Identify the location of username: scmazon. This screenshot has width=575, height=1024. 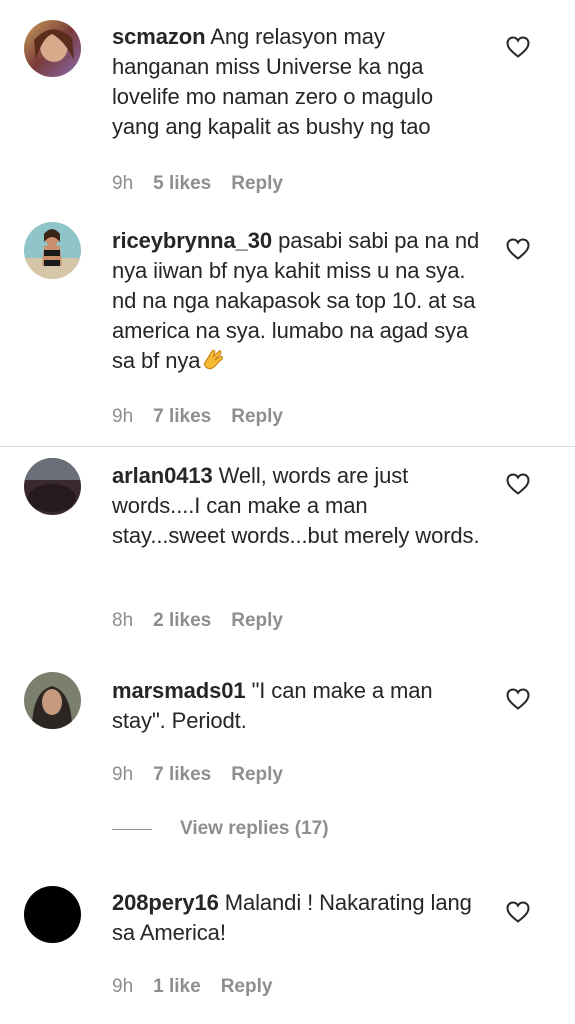
(159, 36).